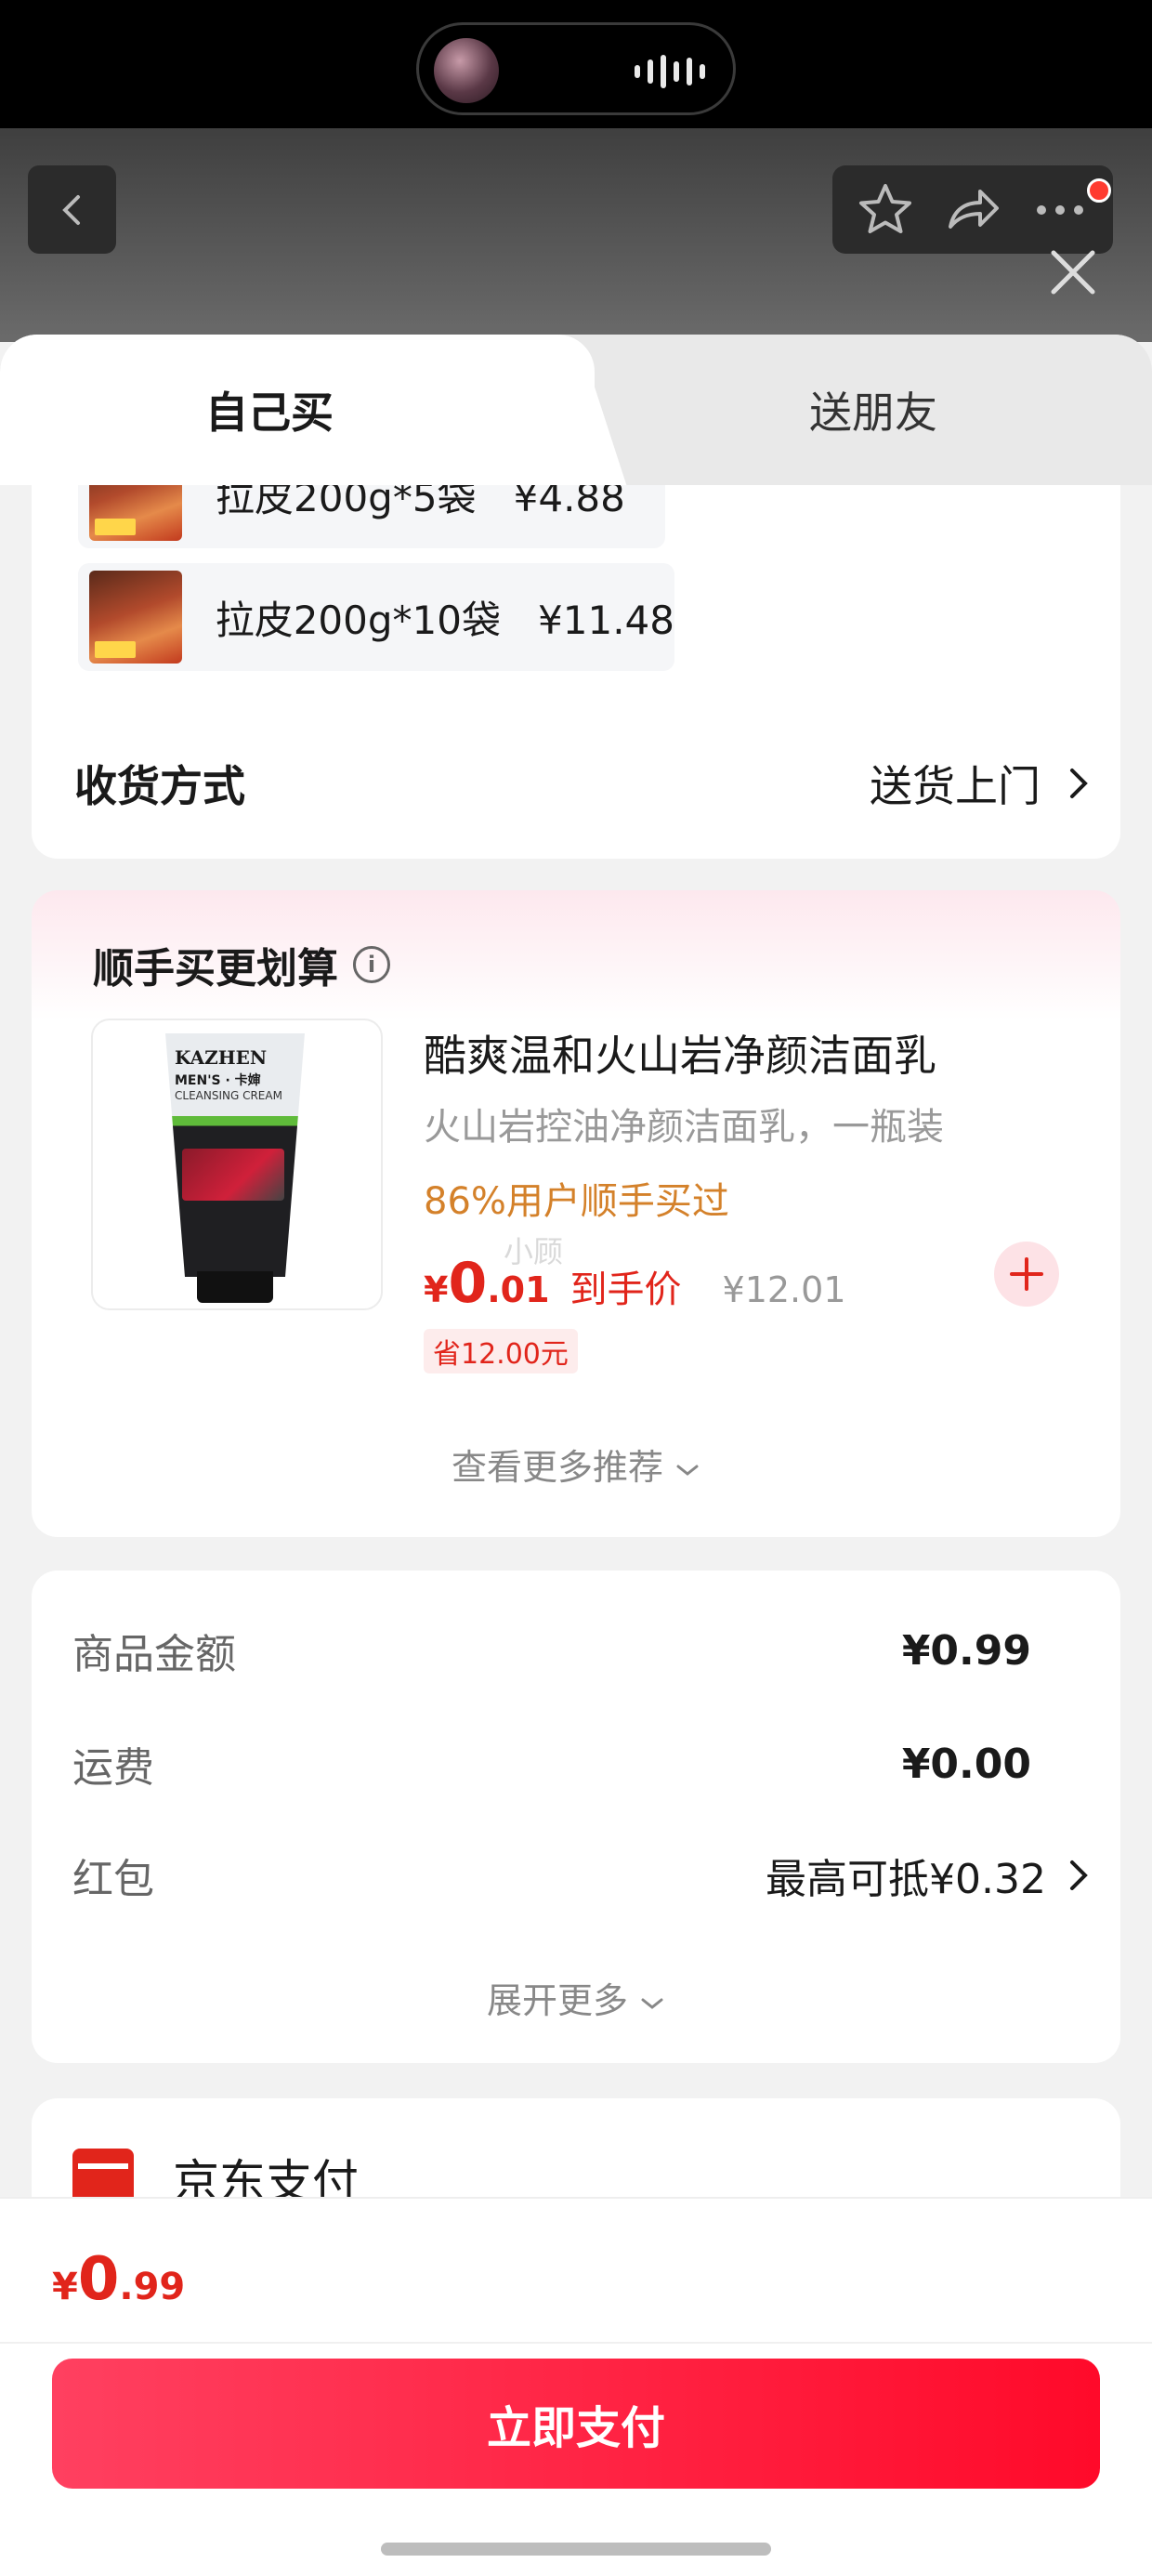 The width and height of the screenshot is (1152, 2576). Describe the element at coordinates (576, 2343) in the screenshot. I see `divider` at that location.